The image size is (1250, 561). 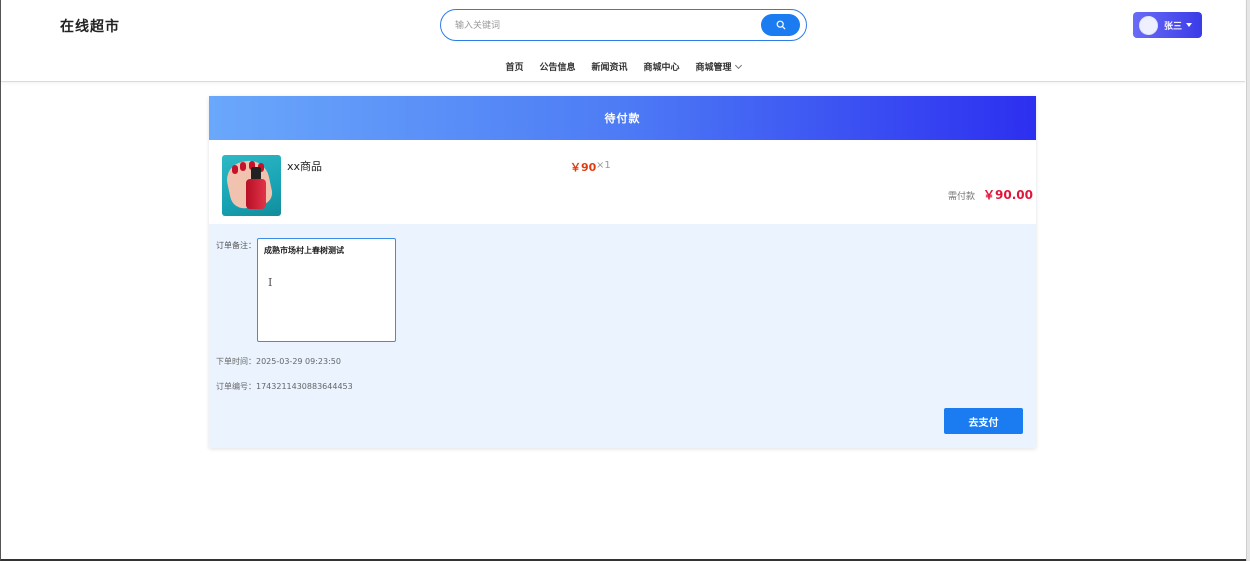 I want to click on total-amount: ￥90.00, so click(x=1008, y=195).